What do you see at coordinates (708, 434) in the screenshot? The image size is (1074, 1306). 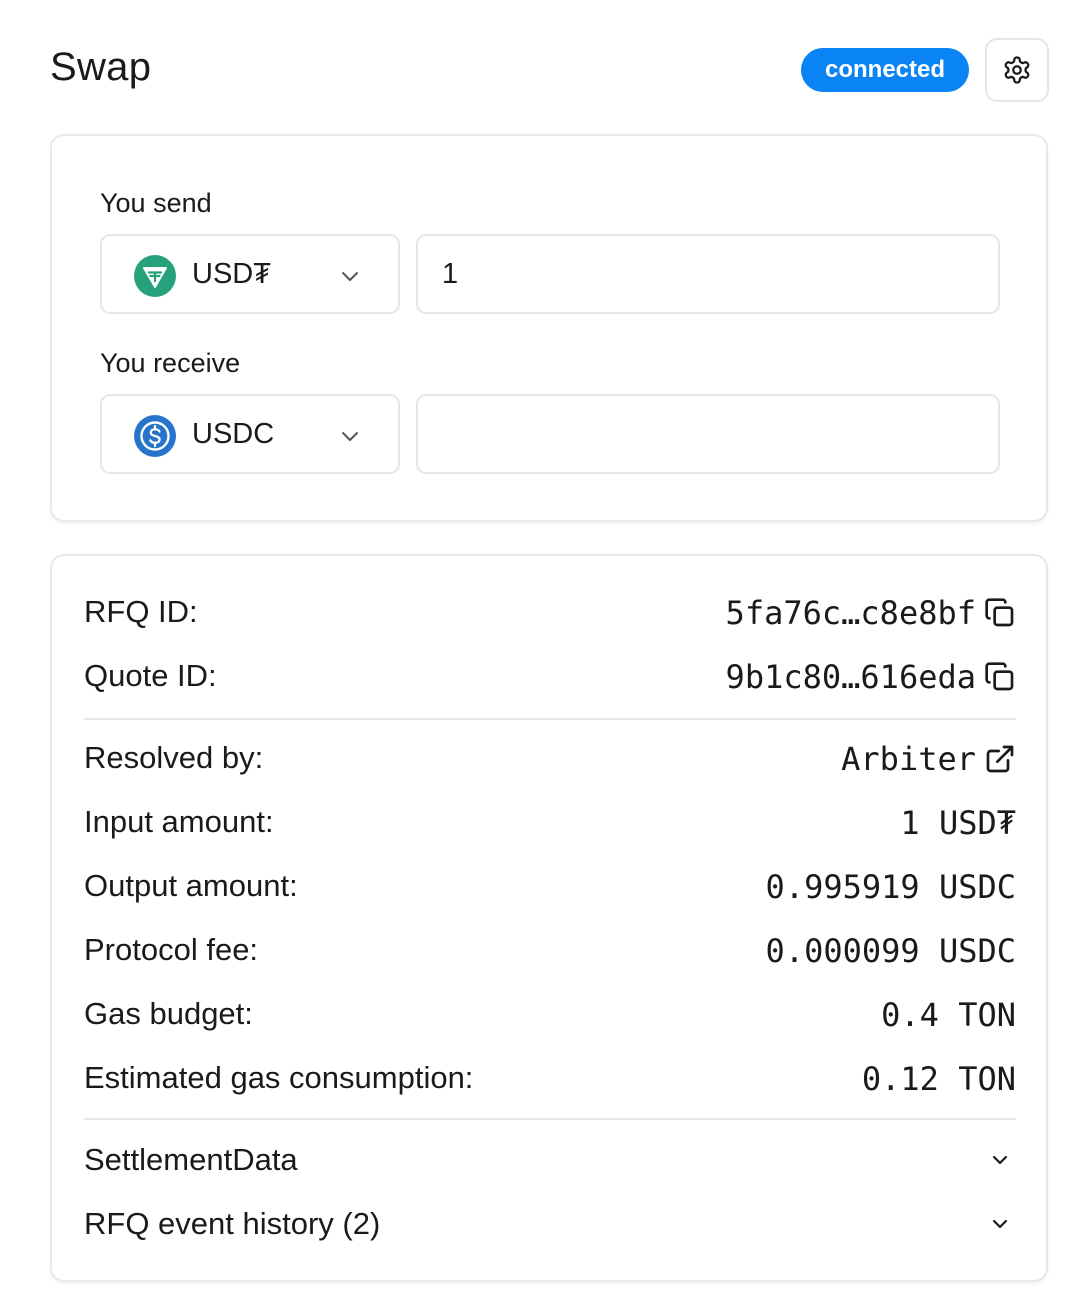 I see `receive-amount-input` at bounding box center [708, 434].